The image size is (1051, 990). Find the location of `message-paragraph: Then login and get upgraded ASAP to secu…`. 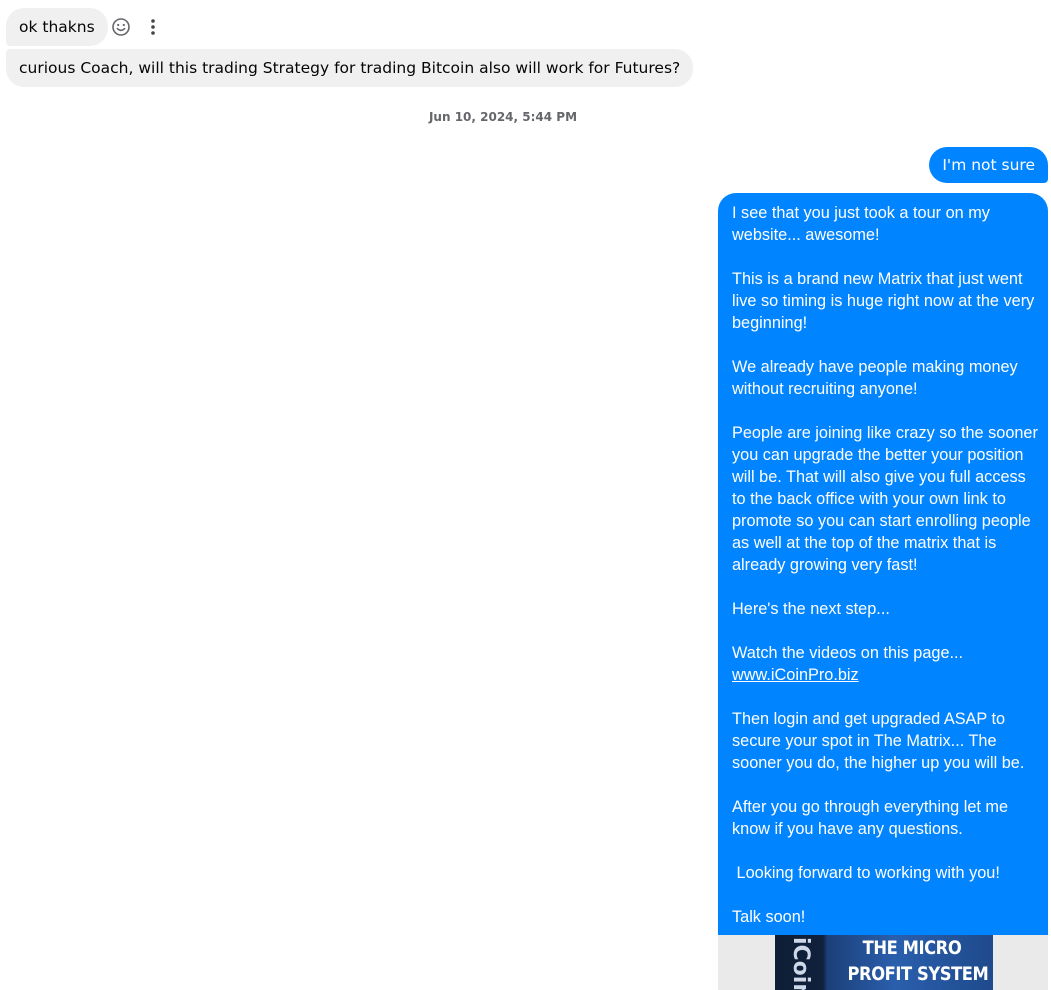

message-paragraph: Then login and get upgraded ASAP to secu… is located at coordinates (878, 741).